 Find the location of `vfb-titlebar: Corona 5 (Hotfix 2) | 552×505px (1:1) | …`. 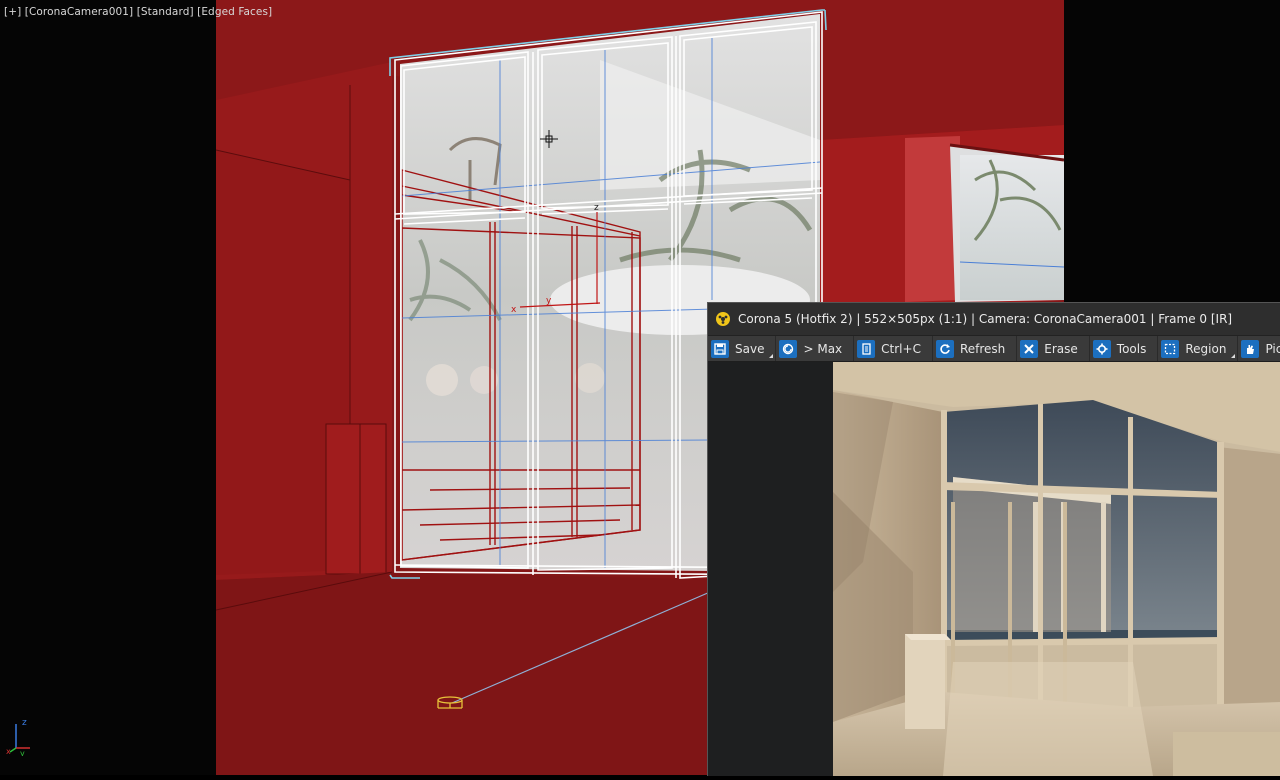

vfb-titlebar: Corona 5 (Hotfix 2) | 552×505px (1:1) | … is located at coordinates (994, 319).